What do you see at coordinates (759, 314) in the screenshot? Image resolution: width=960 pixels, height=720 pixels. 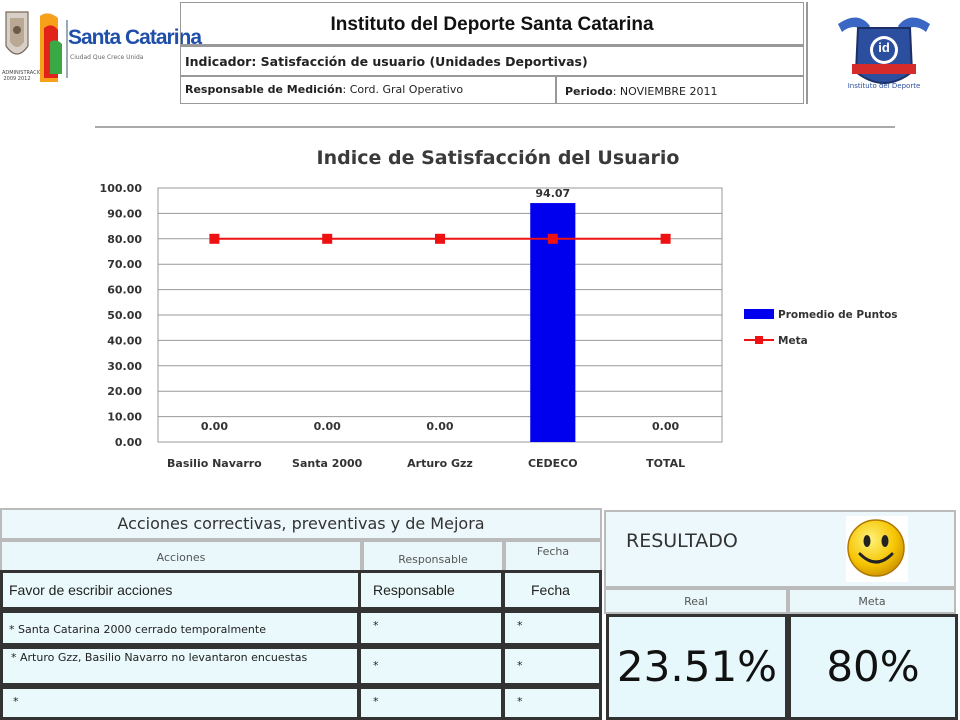 I see `legend-swatch-bar` at bounding box center [759, 314].